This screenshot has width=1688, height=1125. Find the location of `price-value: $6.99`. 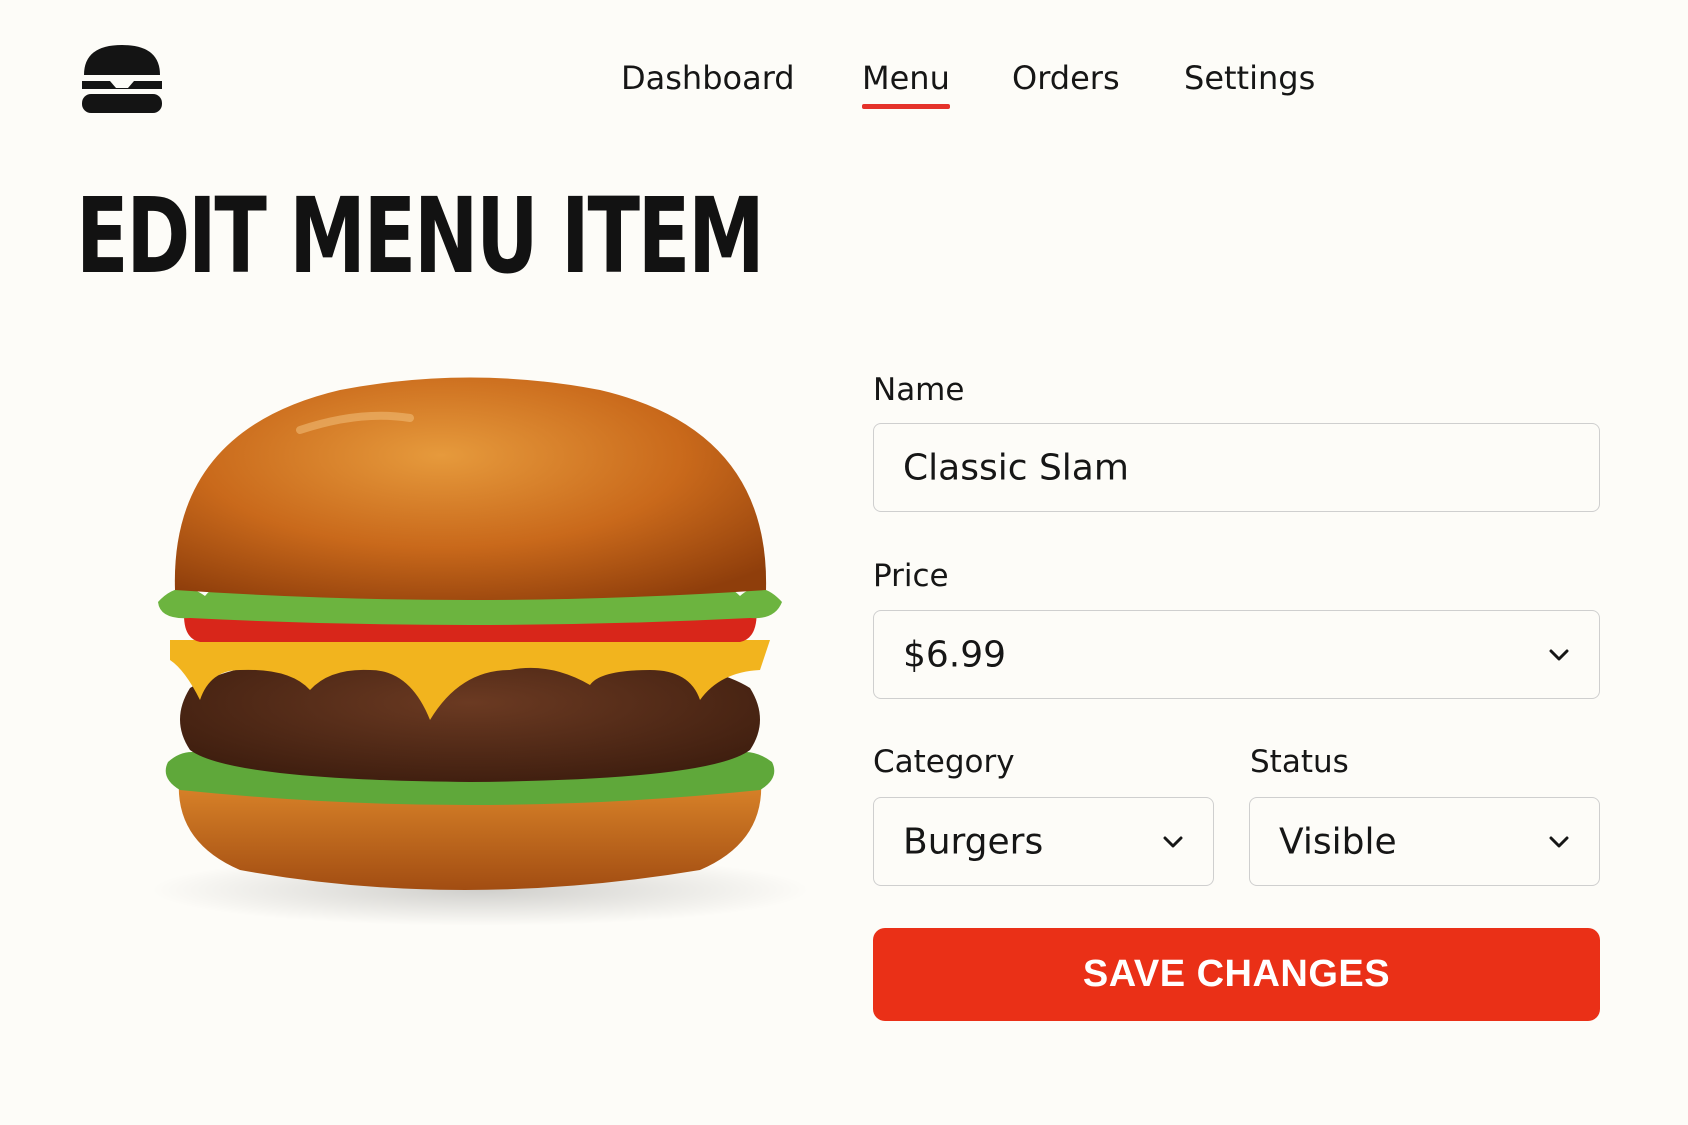

price-value: $6.99 is located at coordinates (955, 654).